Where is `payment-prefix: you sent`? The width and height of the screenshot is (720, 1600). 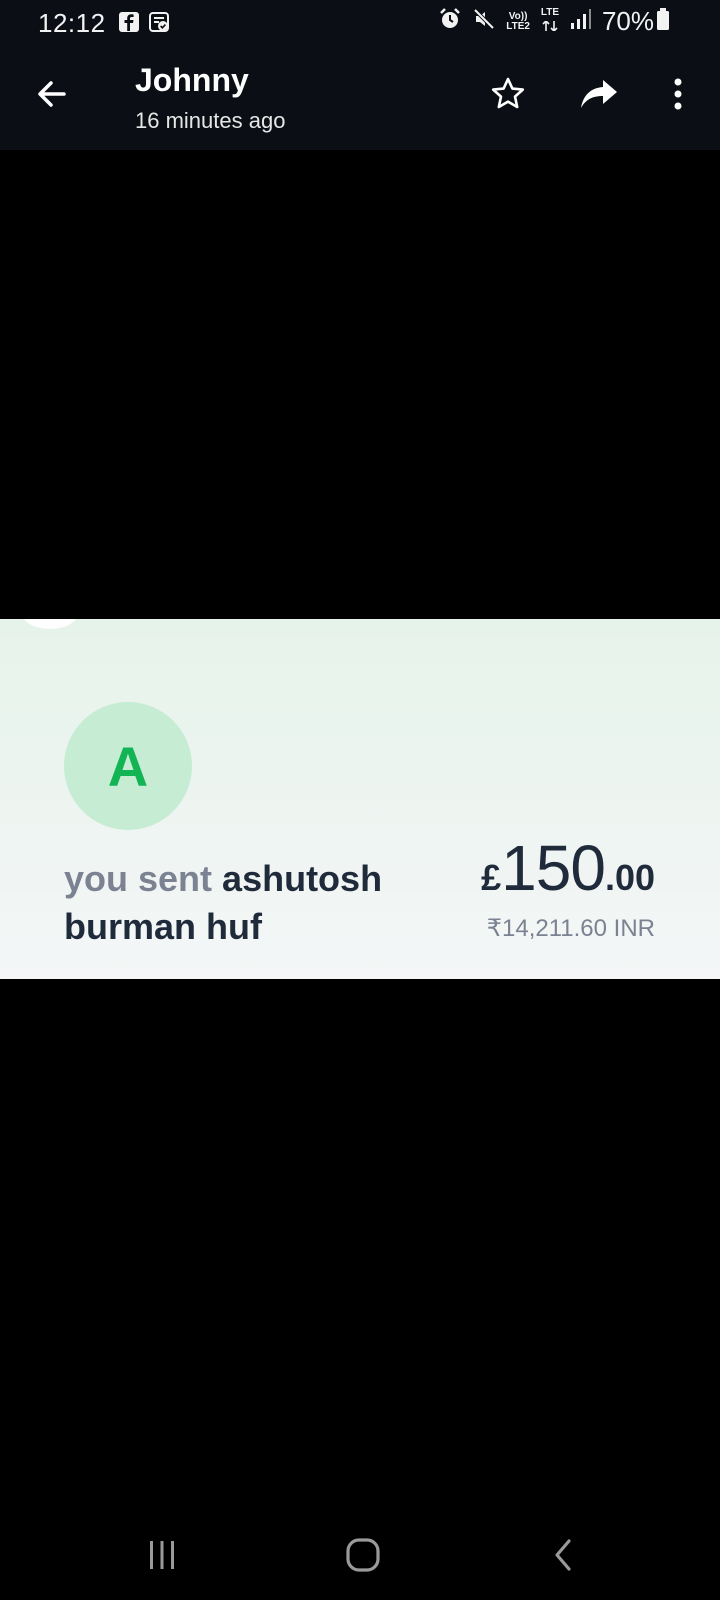
payment-prefix: you sent is located at coordinates (138, 878).